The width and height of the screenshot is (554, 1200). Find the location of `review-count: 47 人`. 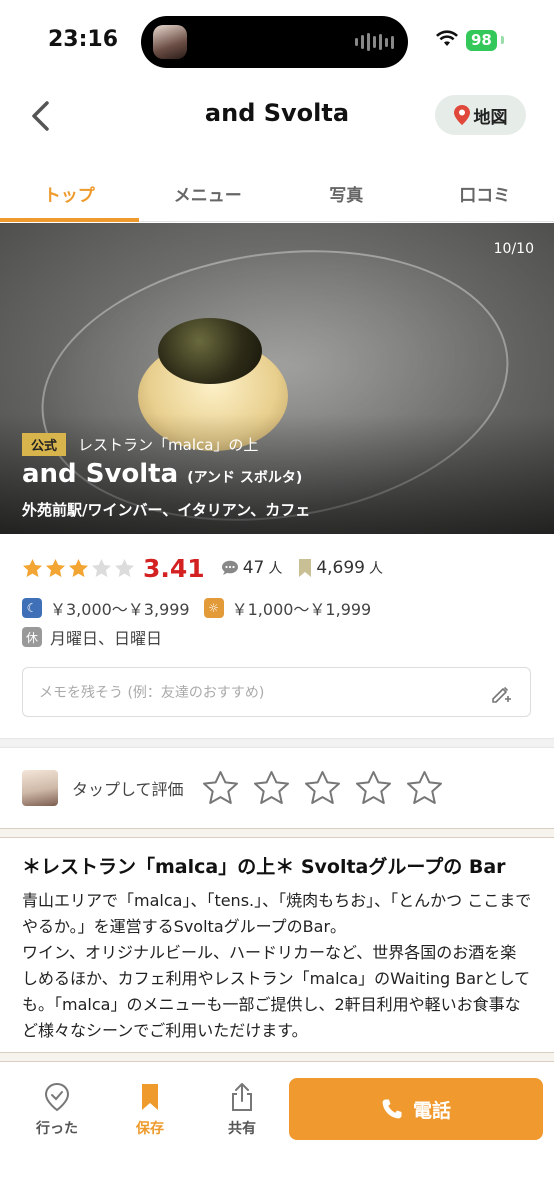

review-count: 47 人 is located at coordinates (252, 568).